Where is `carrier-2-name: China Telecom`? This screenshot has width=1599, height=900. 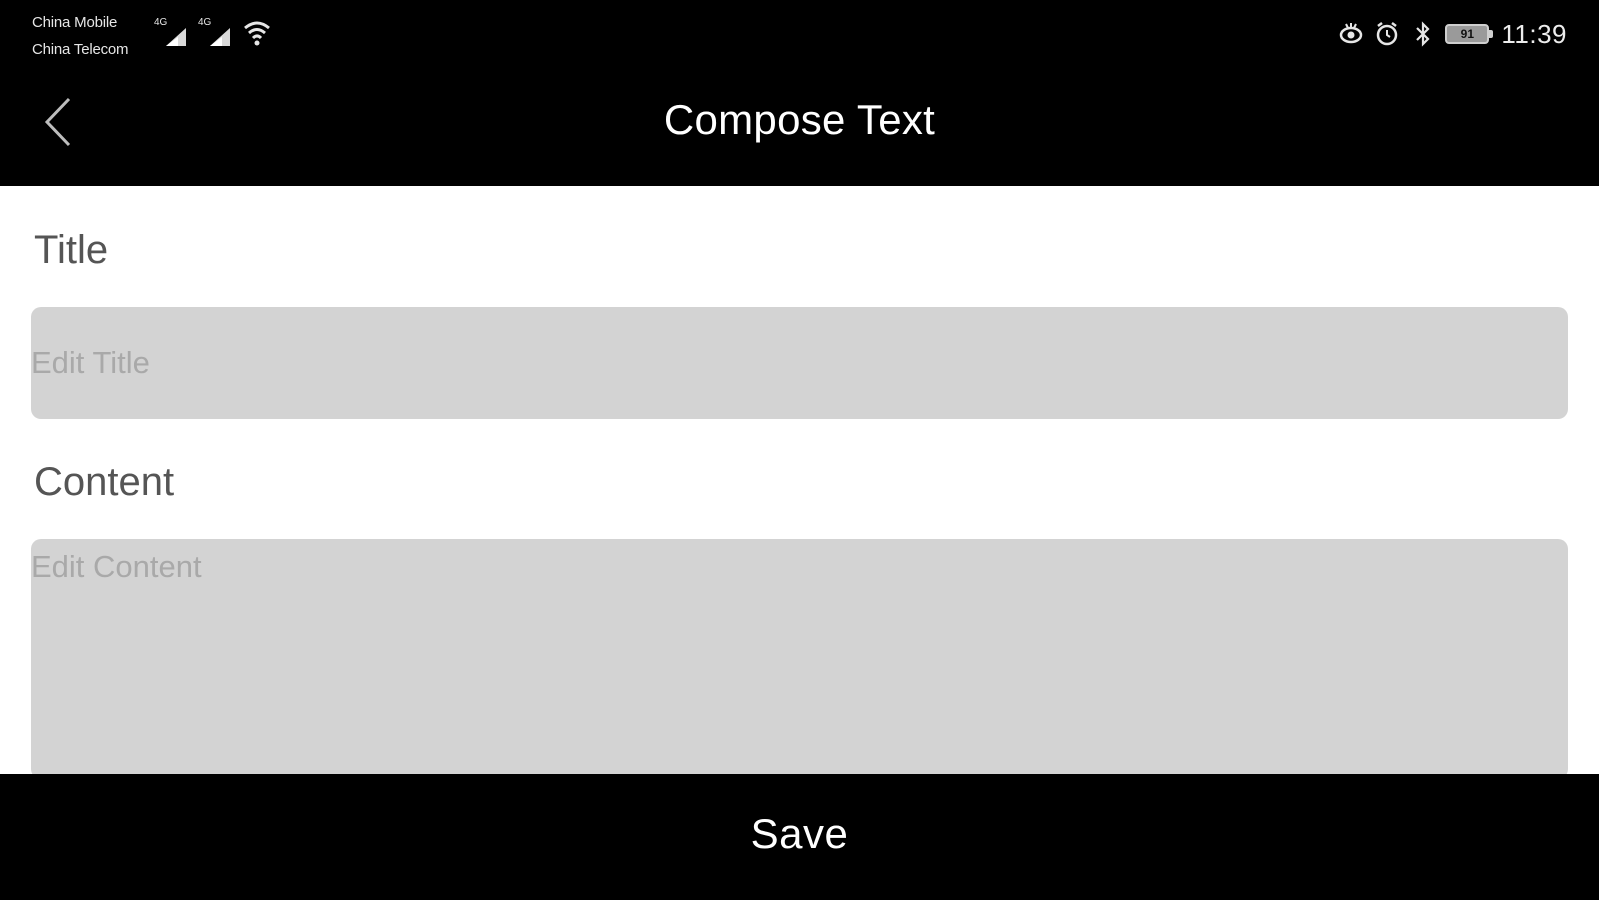 carrier-2-name: China Telecom is located at coordinates (80, 49).